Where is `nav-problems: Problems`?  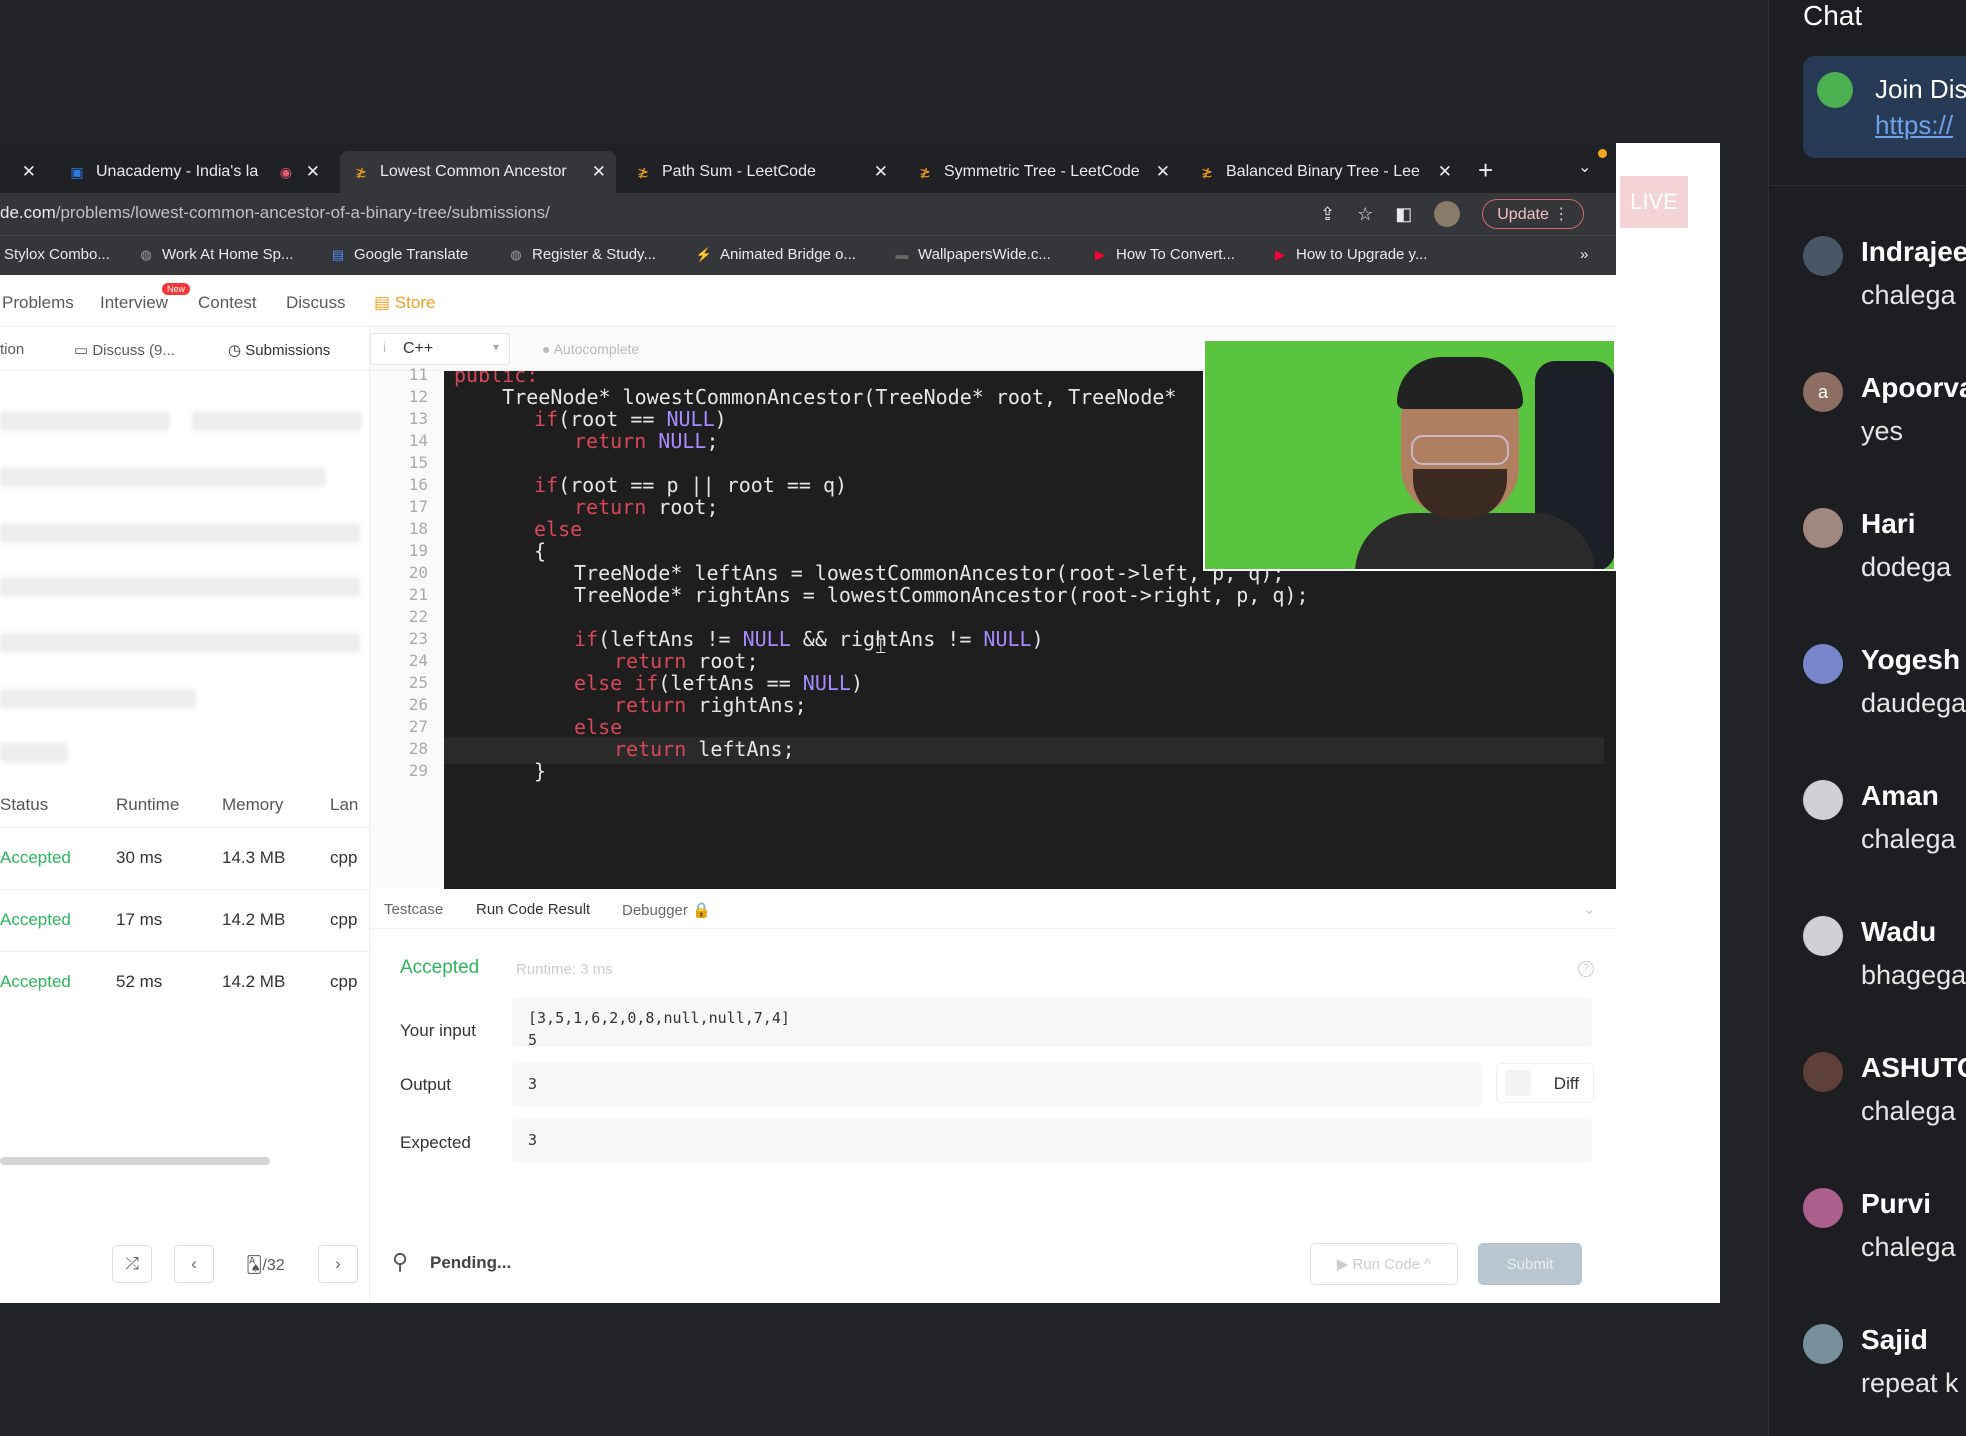
nav-problems: Problems is located at coordinates (38, 303).